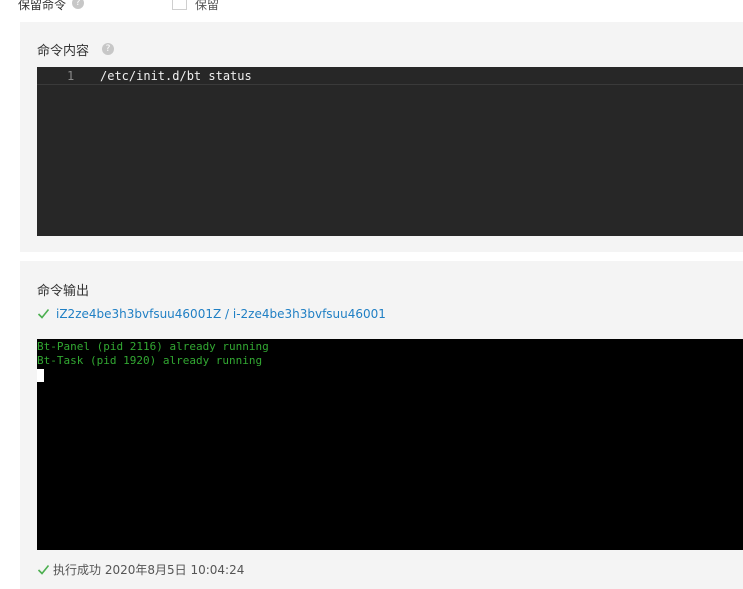 This screenshot has height=589, width=743. I want to click on terminal-line: Bt-Panel (pid 2116) already running, so click(153, 346).